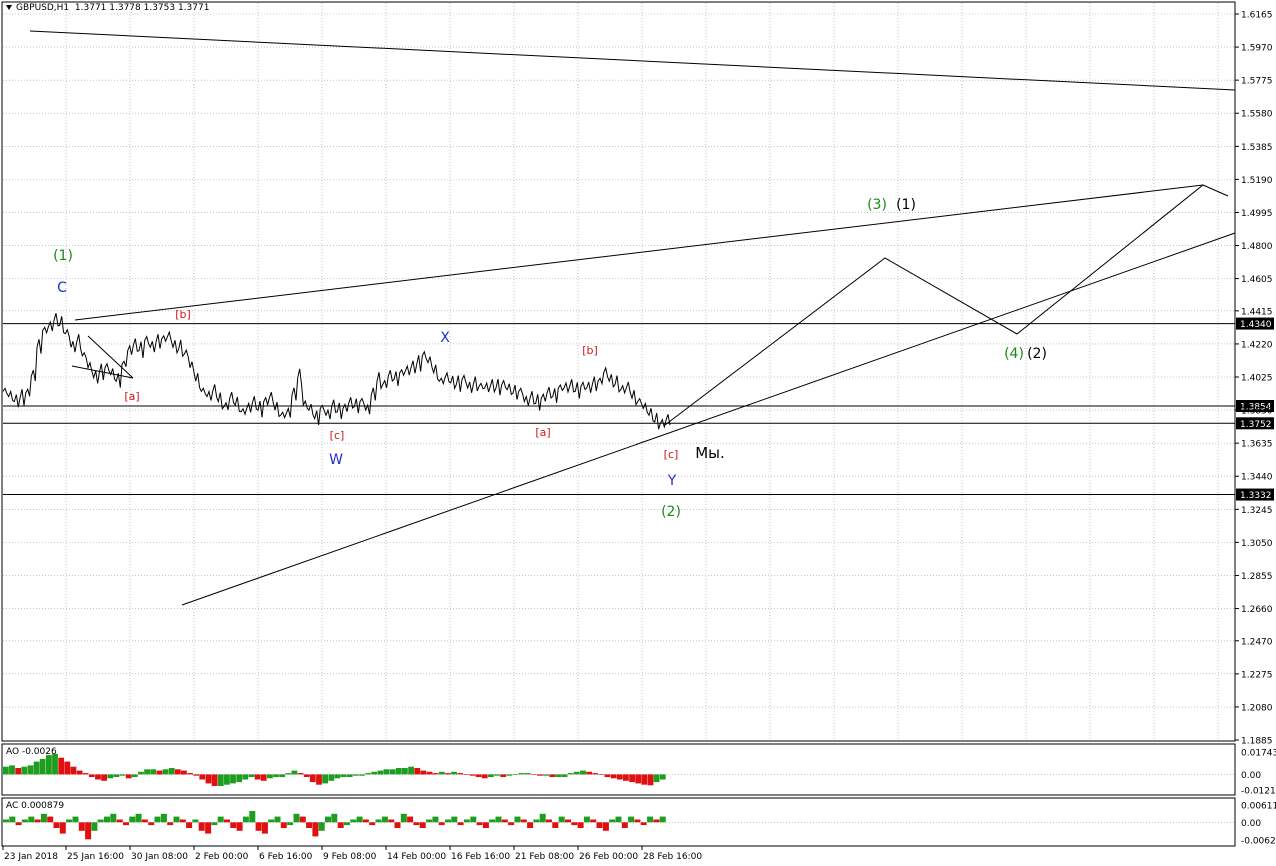  What do you see at coordinates (43, 8) in the screenshot?
I see `symbol-label: GBPUSD,H1` at bounding box center [43, 8].